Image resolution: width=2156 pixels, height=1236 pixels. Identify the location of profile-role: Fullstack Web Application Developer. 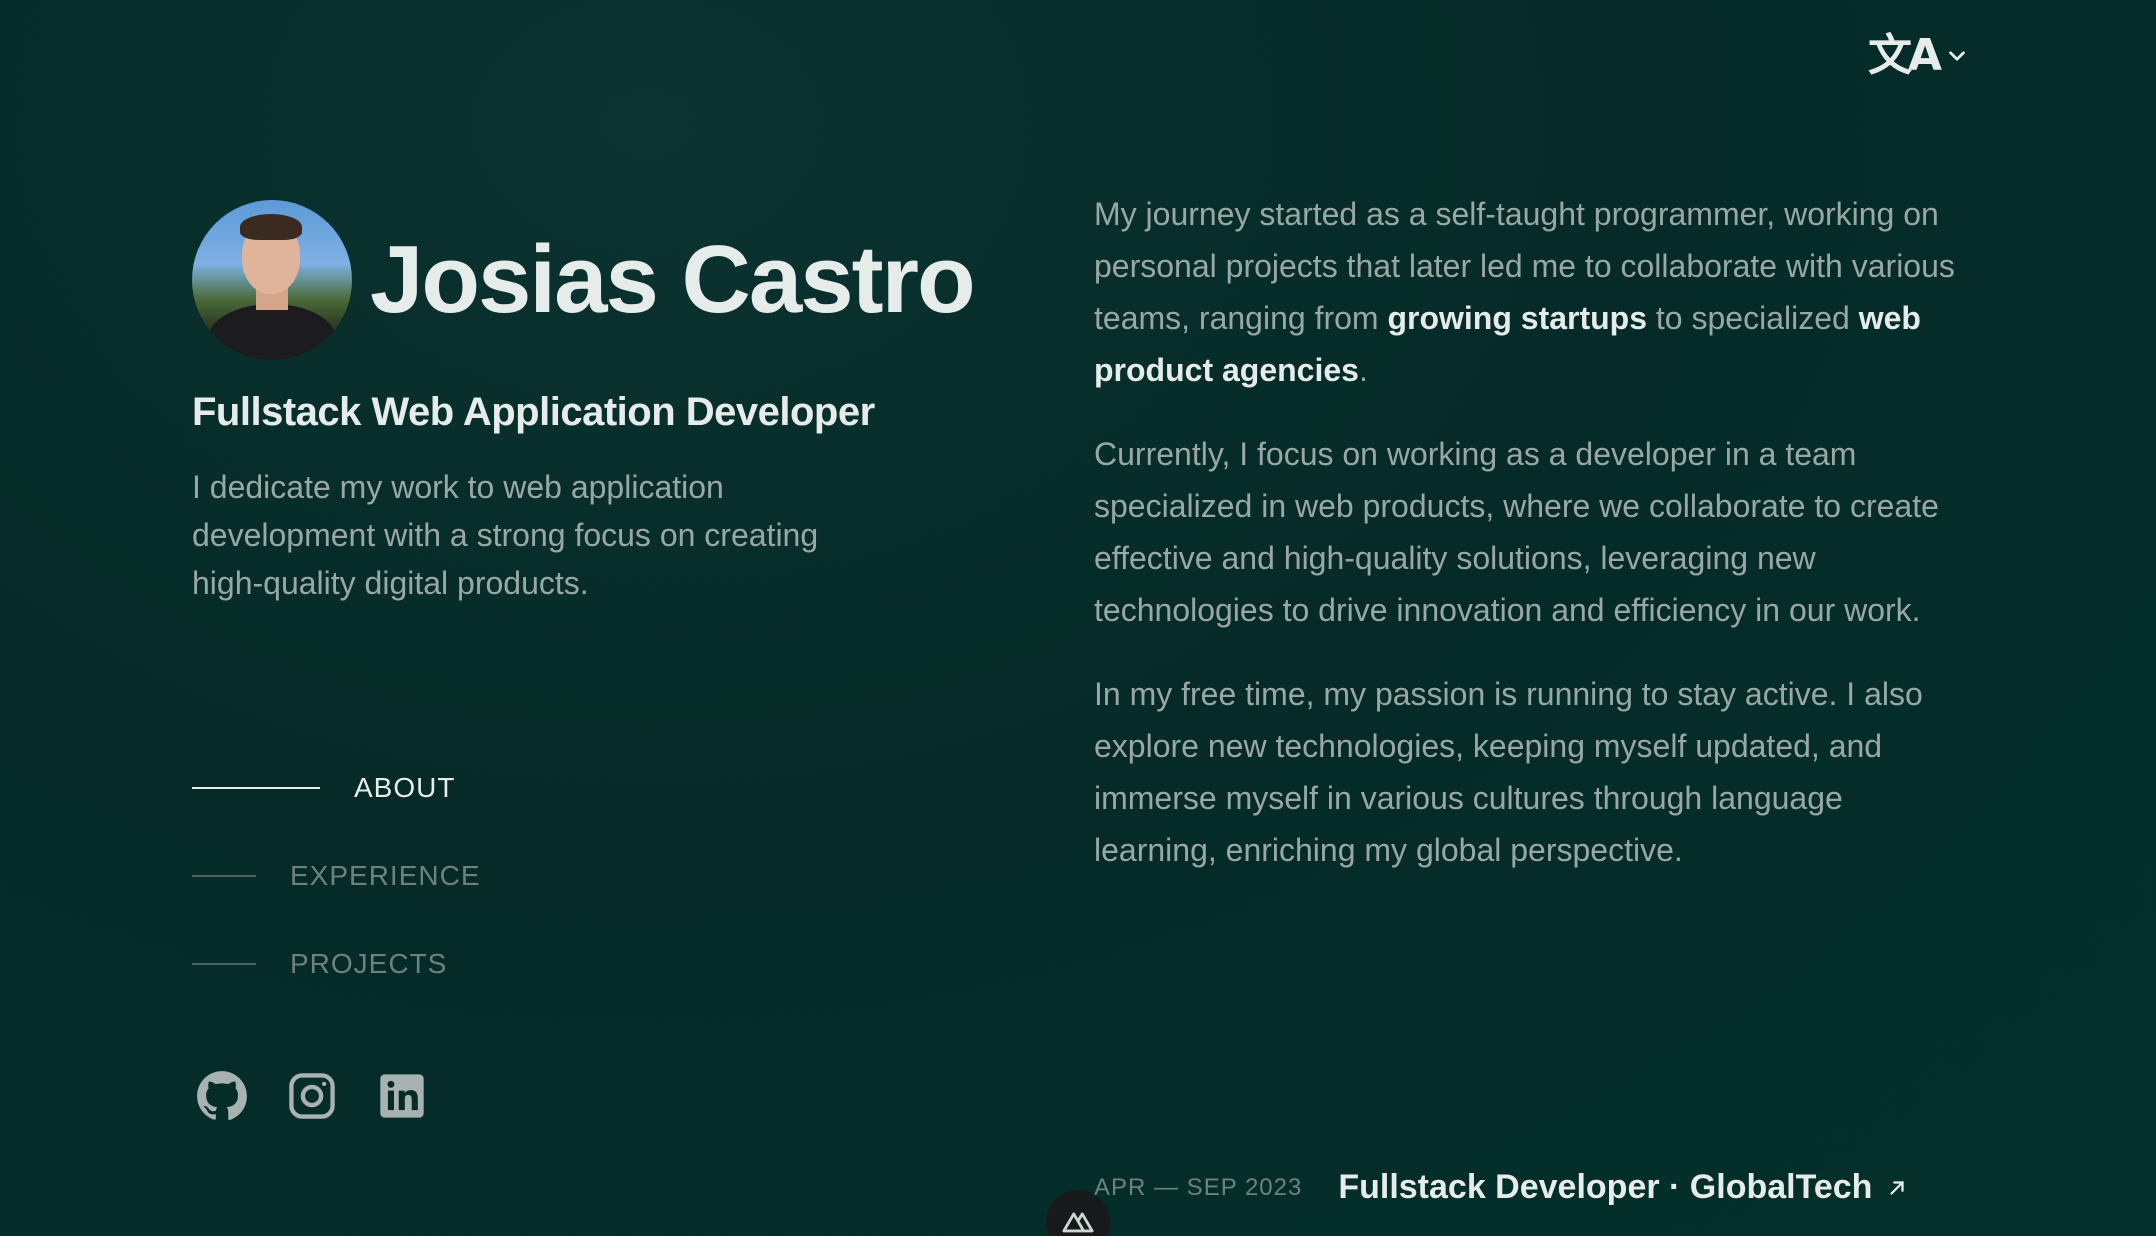
(533, 412).